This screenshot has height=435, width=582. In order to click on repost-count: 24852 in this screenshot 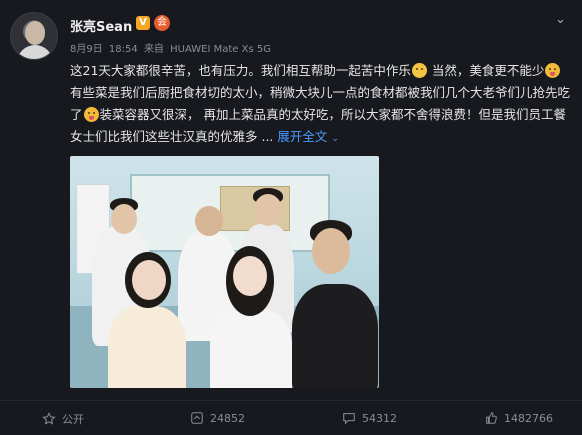, I will do `click(227, 418)`.